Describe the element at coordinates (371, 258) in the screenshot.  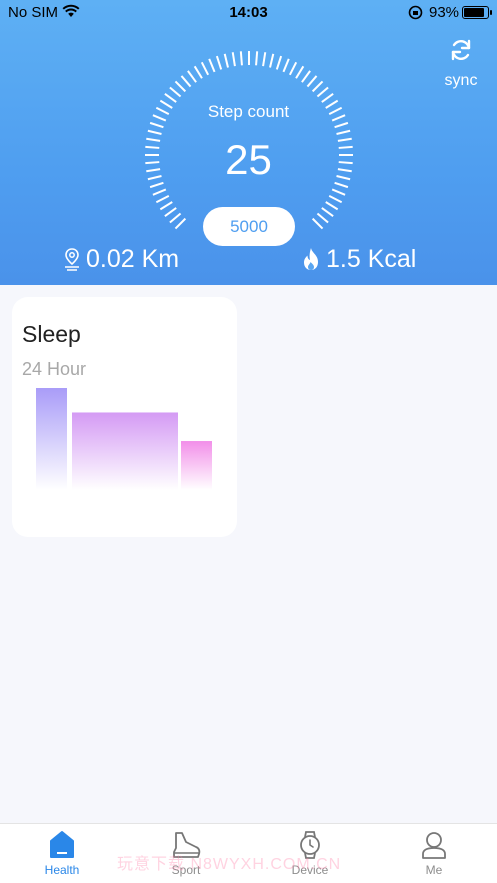
I see `calories-value: 1.5 Kcal` at that location.